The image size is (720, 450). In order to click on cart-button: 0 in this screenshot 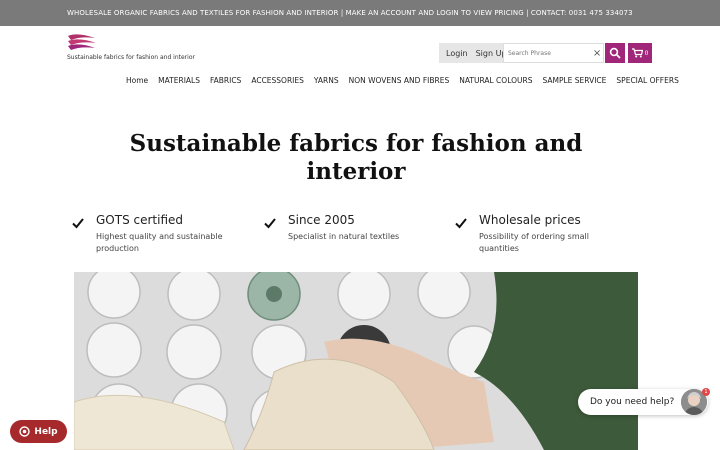, I will do `click(640, 53)`.